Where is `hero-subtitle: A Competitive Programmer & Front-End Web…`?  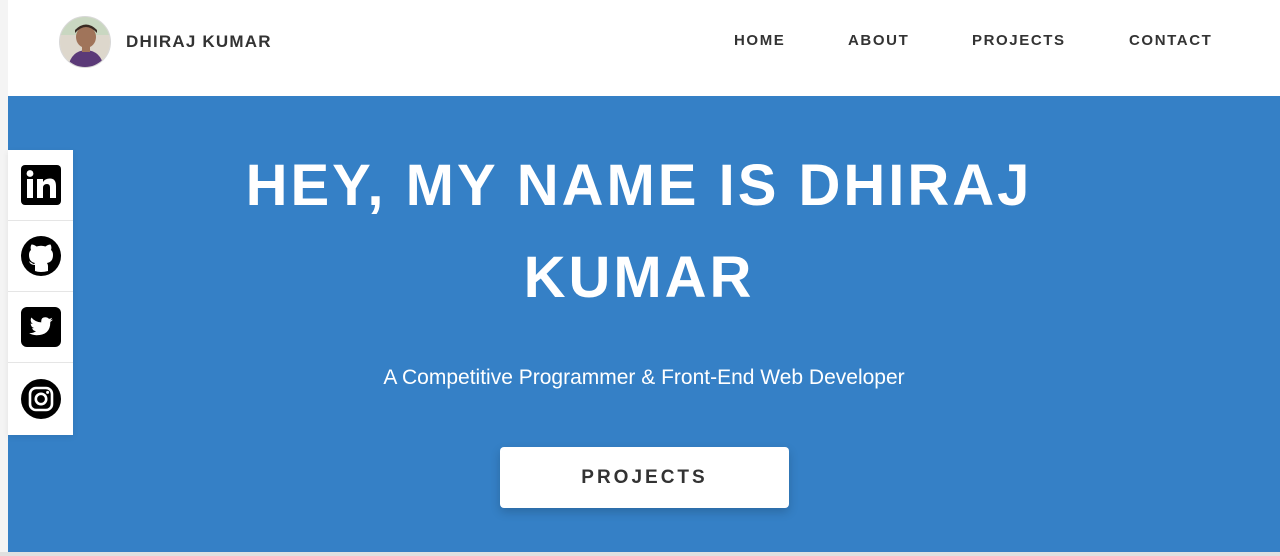
hero-subtitle: A Competitive Programmer & Front-End Web… is located at coordinates (644, 377).